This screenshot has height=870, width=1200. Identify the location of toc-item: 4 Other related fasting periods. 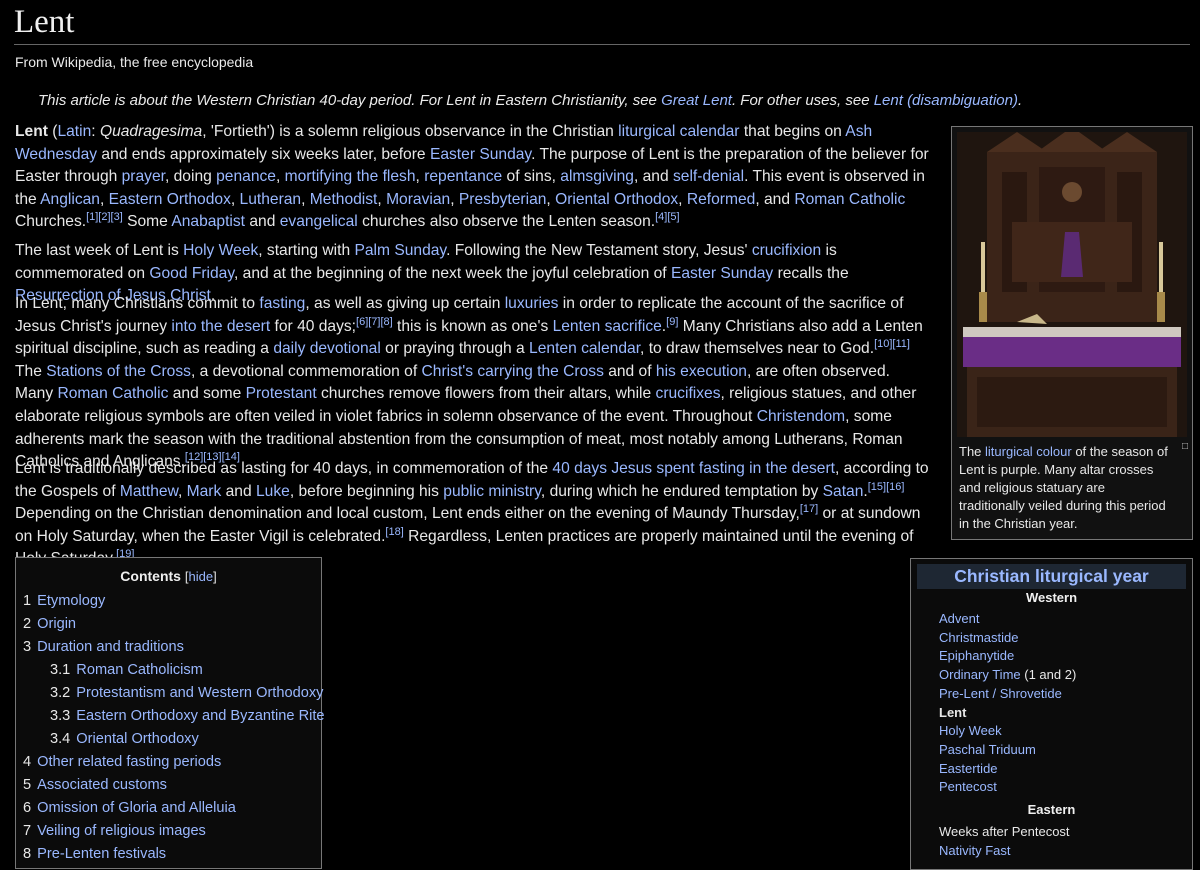
(122, 762).